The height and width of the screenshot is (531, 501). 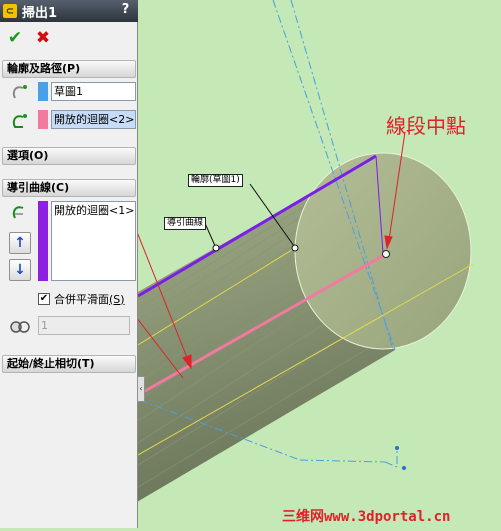 What do you see at coordinates (125, 10) in the screenshot?
I see `help-button: ?` at bounding box center [125, 10].